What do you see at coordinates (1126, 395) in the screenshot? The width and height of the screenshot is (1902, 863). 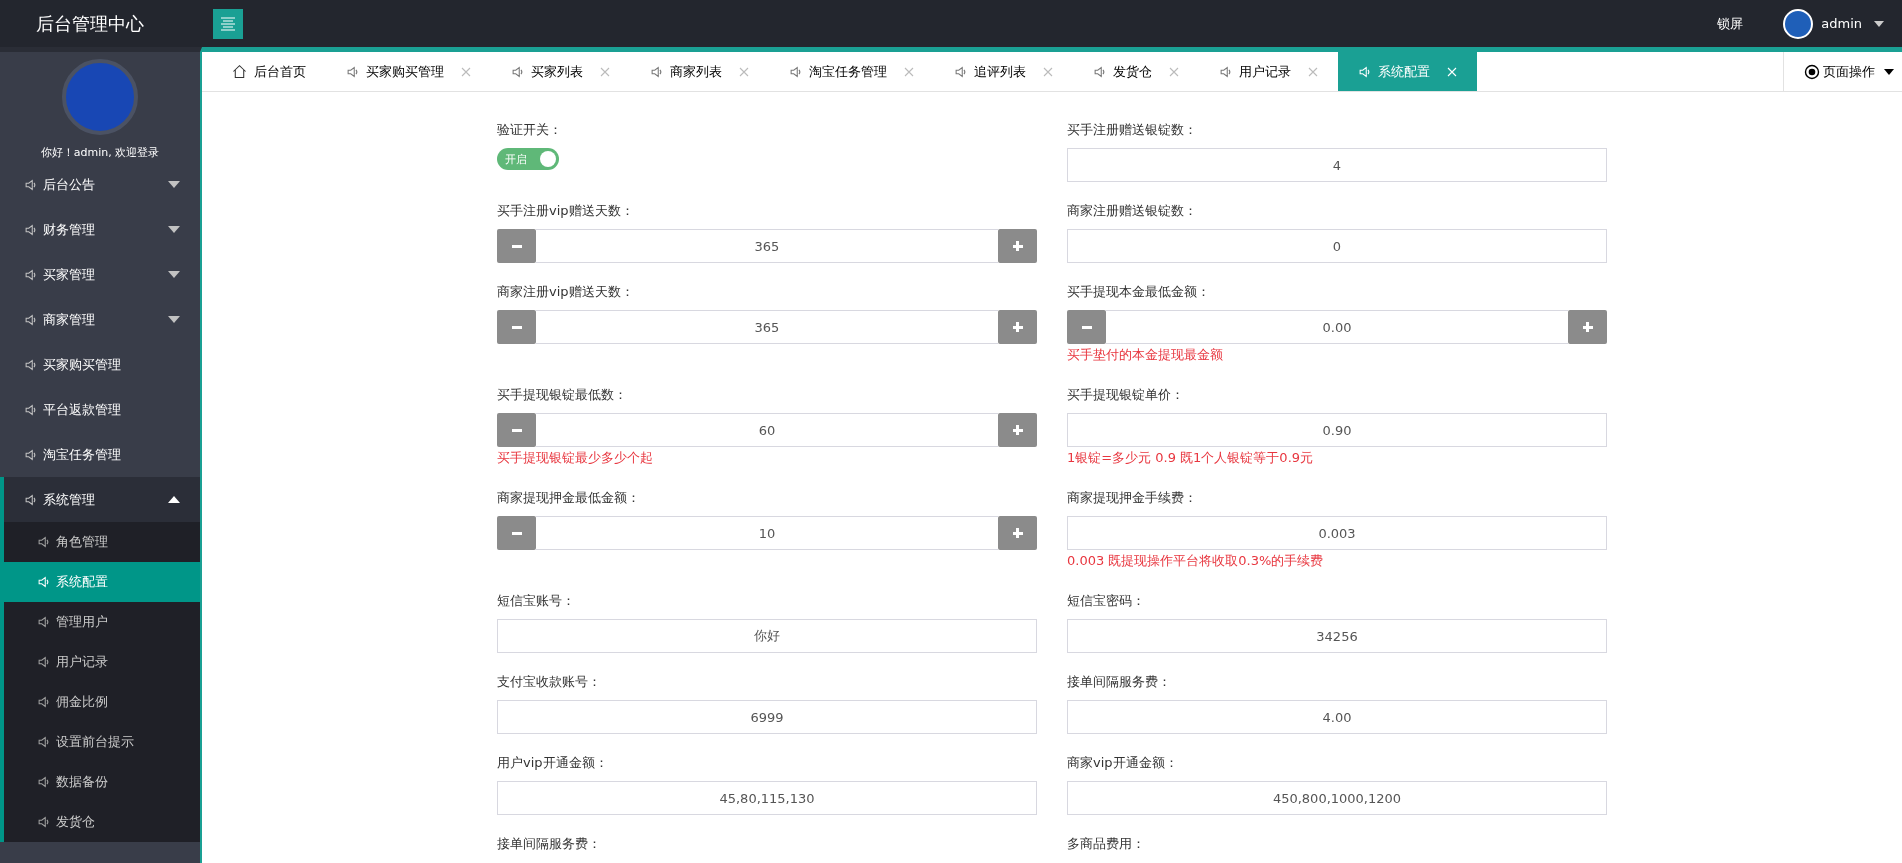 I see `field-label: 买手提现银锭单价：` at bounding box center [1126, 395].